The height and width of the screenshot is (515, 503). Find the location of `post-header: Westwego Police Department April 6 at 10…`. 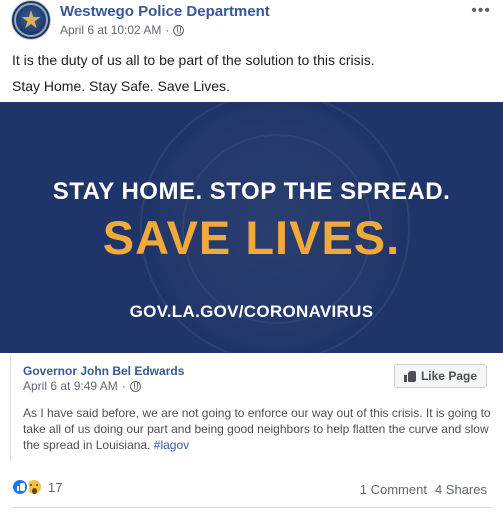

post-header: Westwego Police Department April 6 at 10… is located at coordinates (251, 22).